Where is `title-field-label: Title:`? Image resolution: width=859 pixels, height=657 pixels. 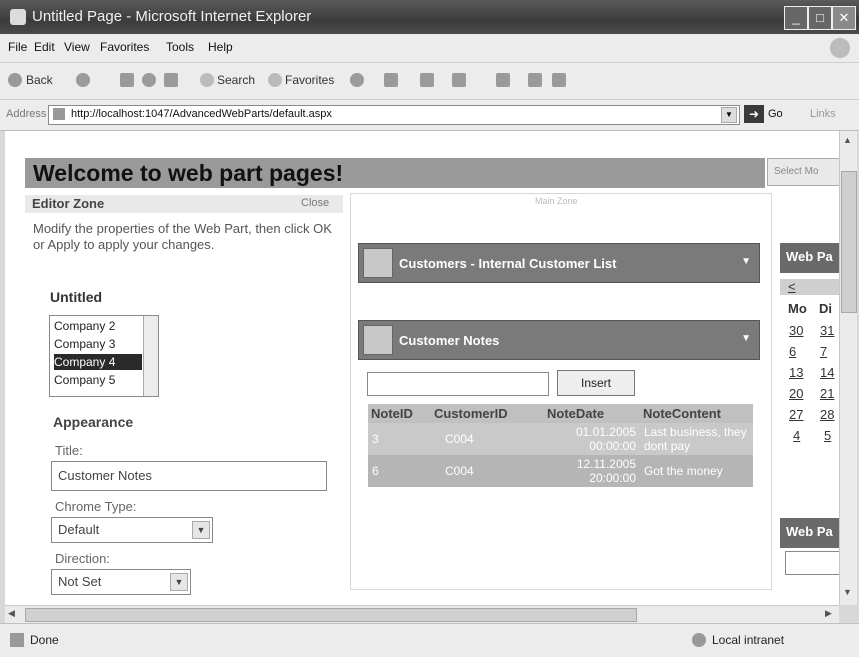 title-field-label: Title: is located at coordinates (69, 450).